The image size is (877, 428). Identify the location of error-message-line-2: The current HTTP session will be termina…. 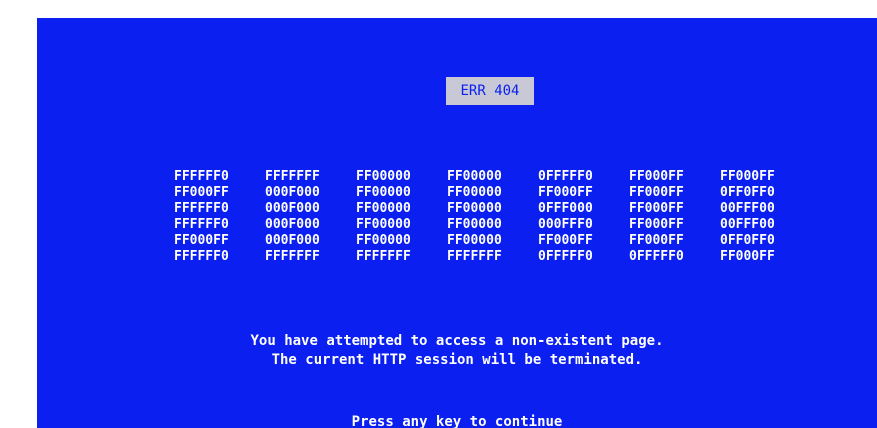
(457, 360).